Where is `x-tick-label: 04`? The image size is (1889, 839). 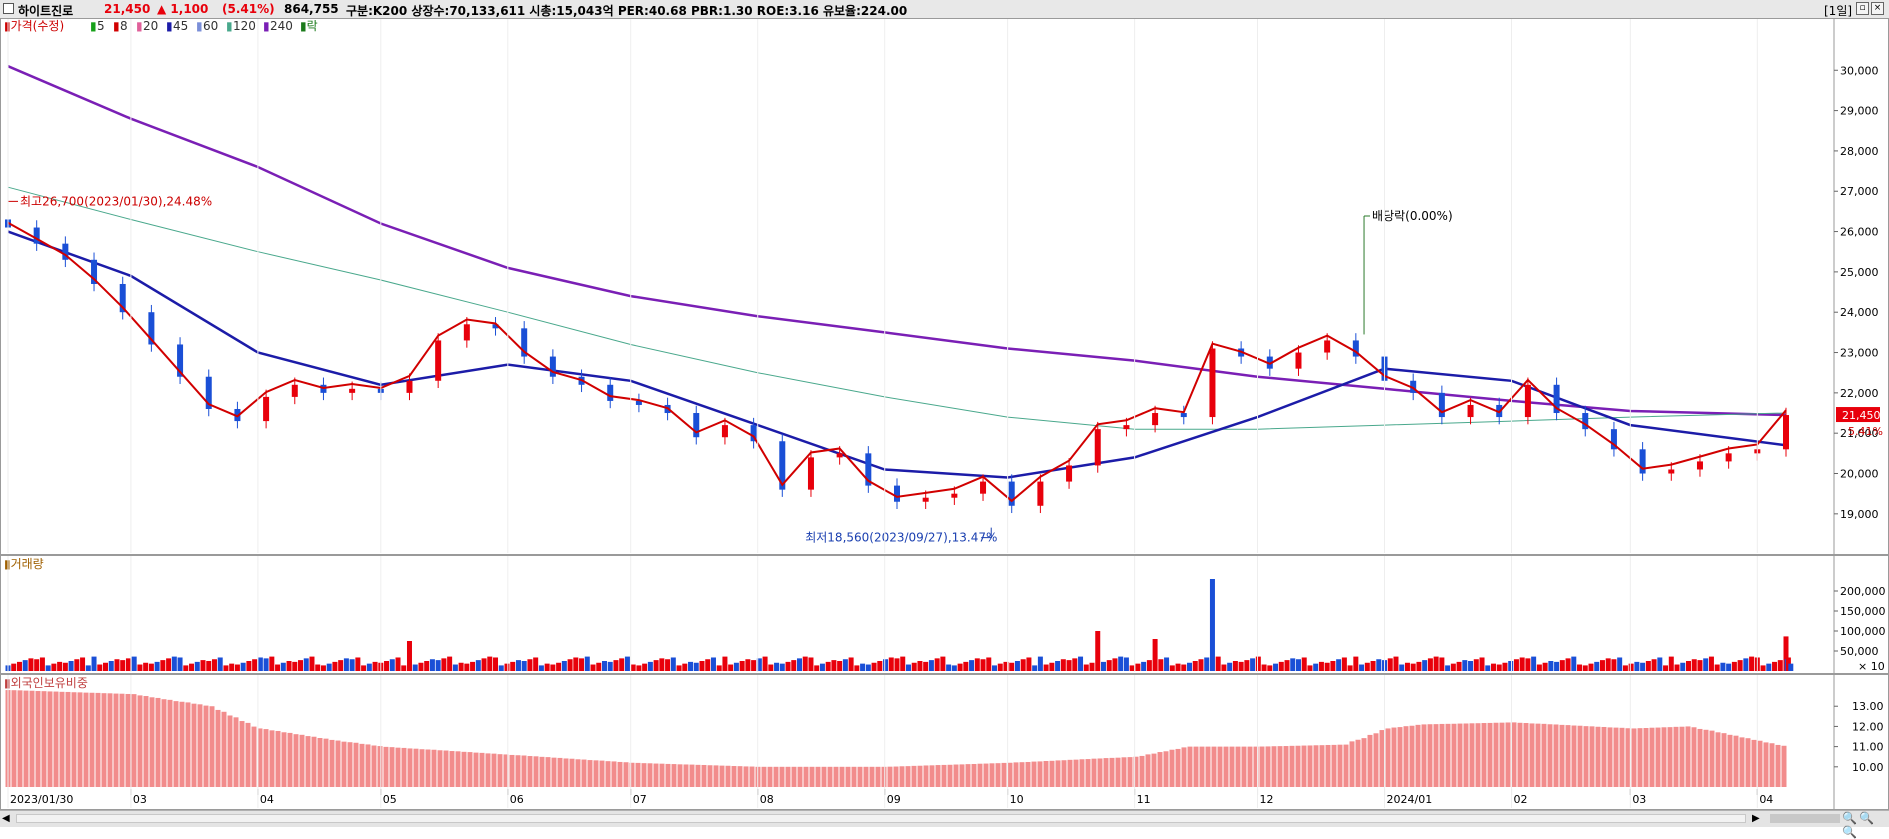 x-tick-label: 04 is located at coordinates (267, 799).